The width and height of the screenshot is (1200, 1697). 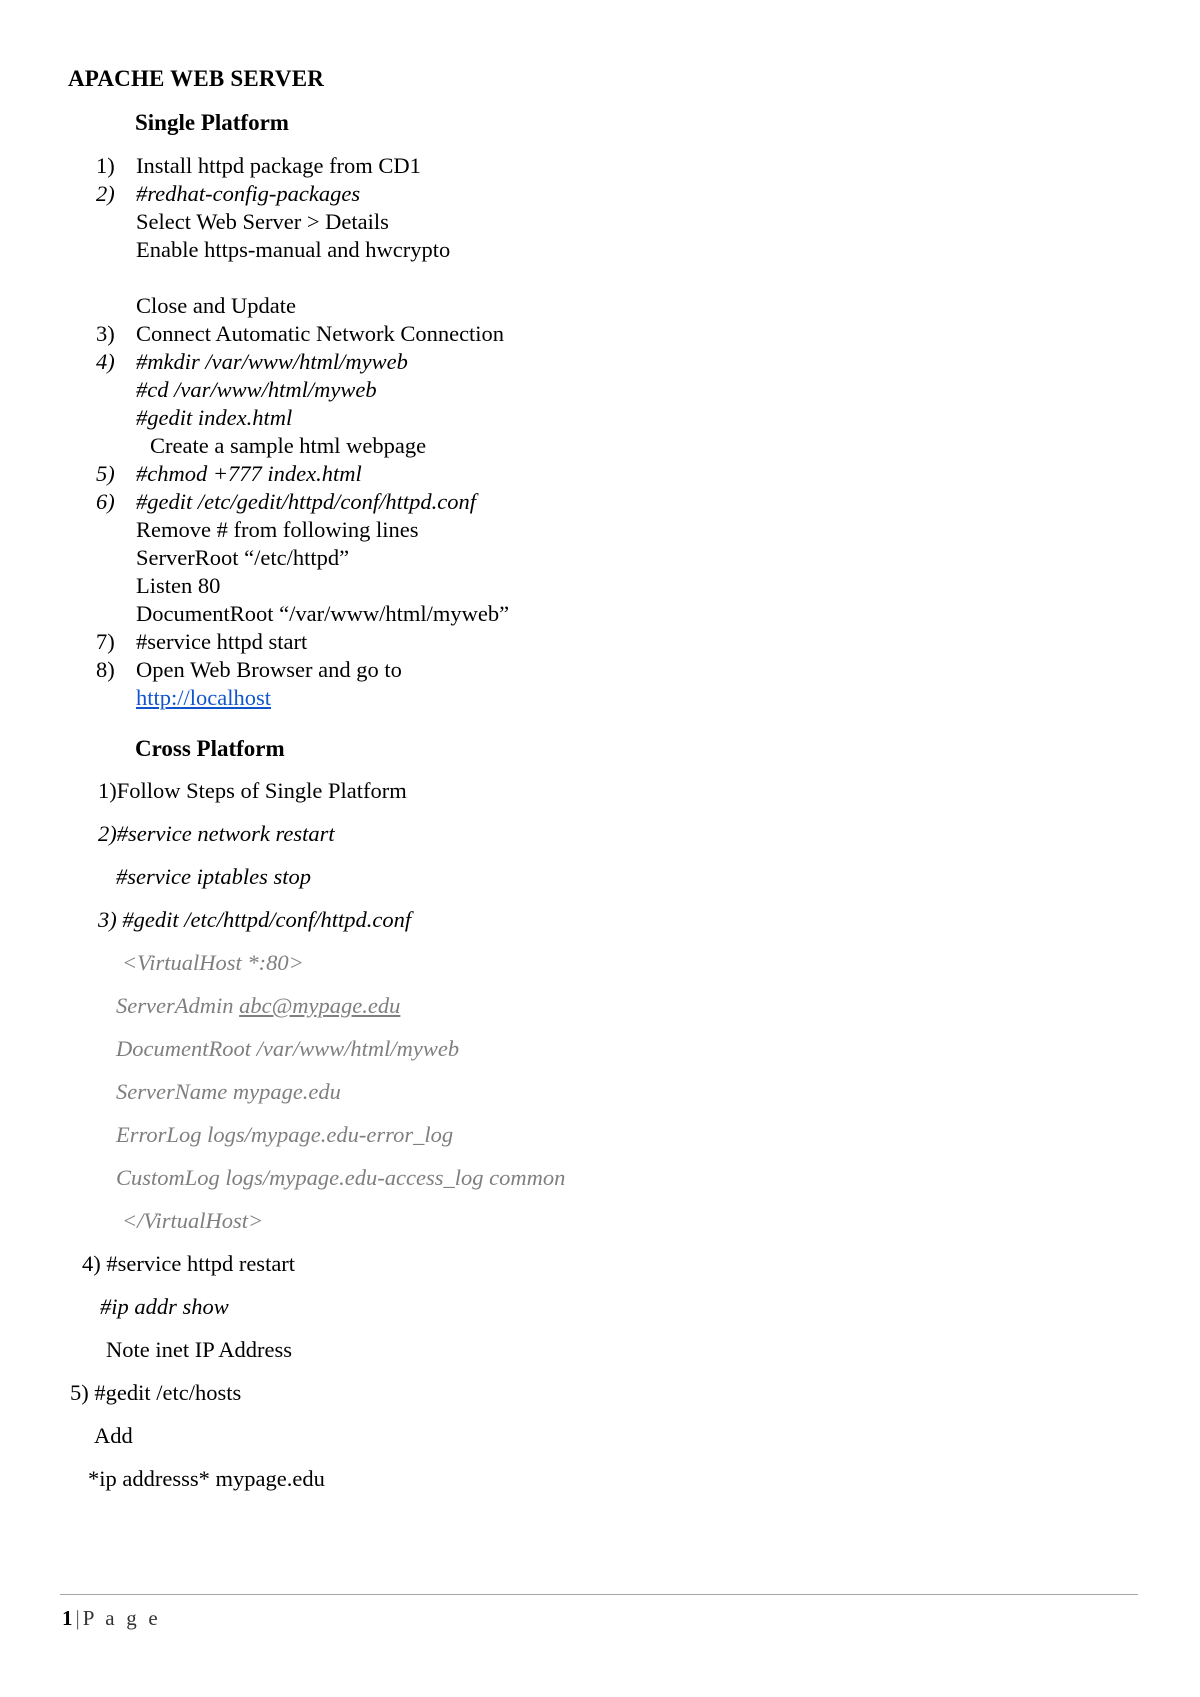 I want to click on list-item-line: Connect Automatic Network Connection, so click(x=320, y=333).